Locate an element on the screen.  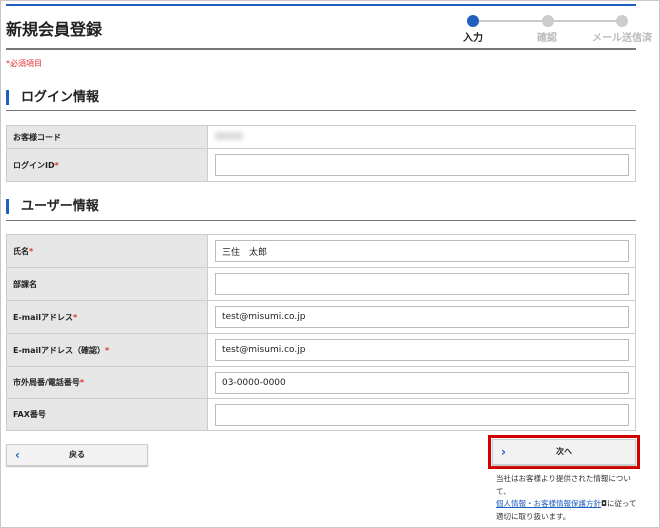
note-text-before: 当社はお客様より提供された情報について、 is located at coordinates (563, 485).